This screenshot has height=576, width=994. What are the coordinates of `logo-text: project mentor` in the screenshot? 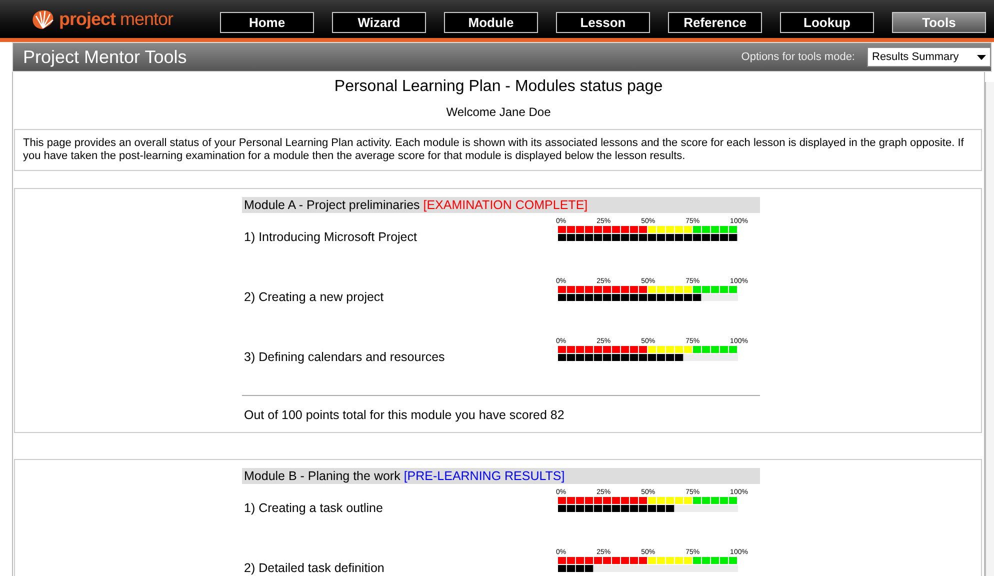 It's located at (116, 19).